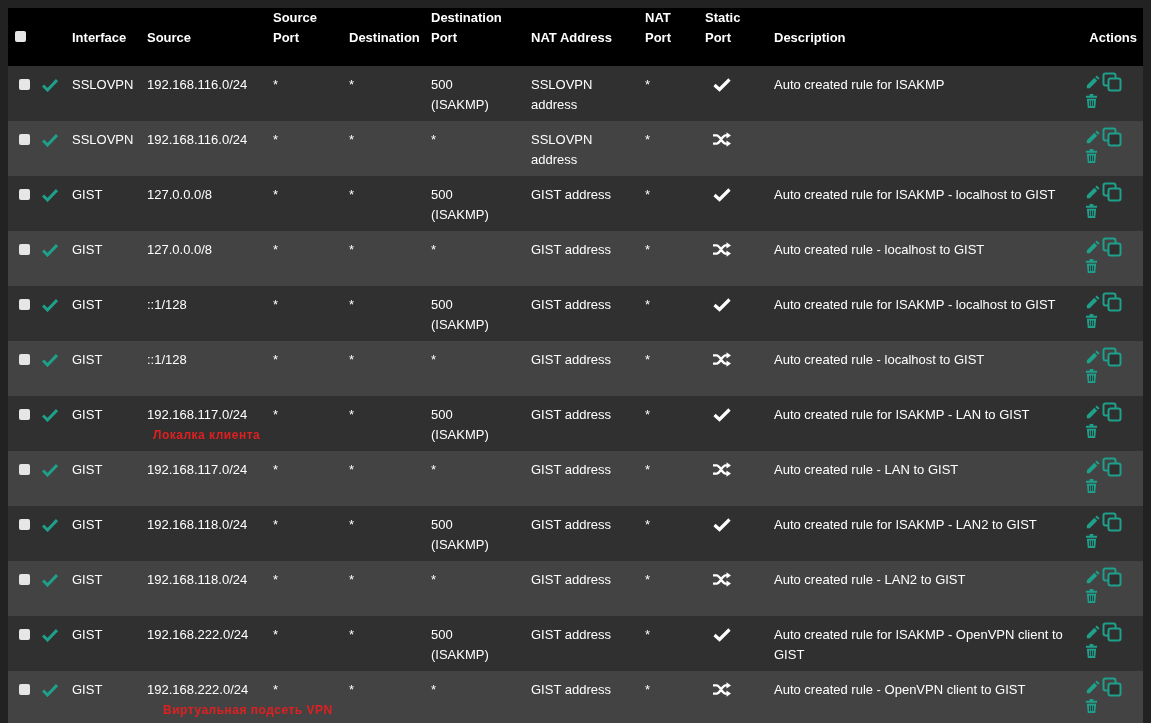 Image resolution: width=1151 pixels, height=723 pixels. I want to click on column-header: Static Port, so click(736, 28).